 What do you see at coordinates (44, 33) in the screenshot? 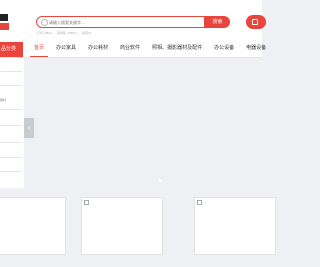
I see `hot-word: 打印 office` at bounding box center [44, 33].